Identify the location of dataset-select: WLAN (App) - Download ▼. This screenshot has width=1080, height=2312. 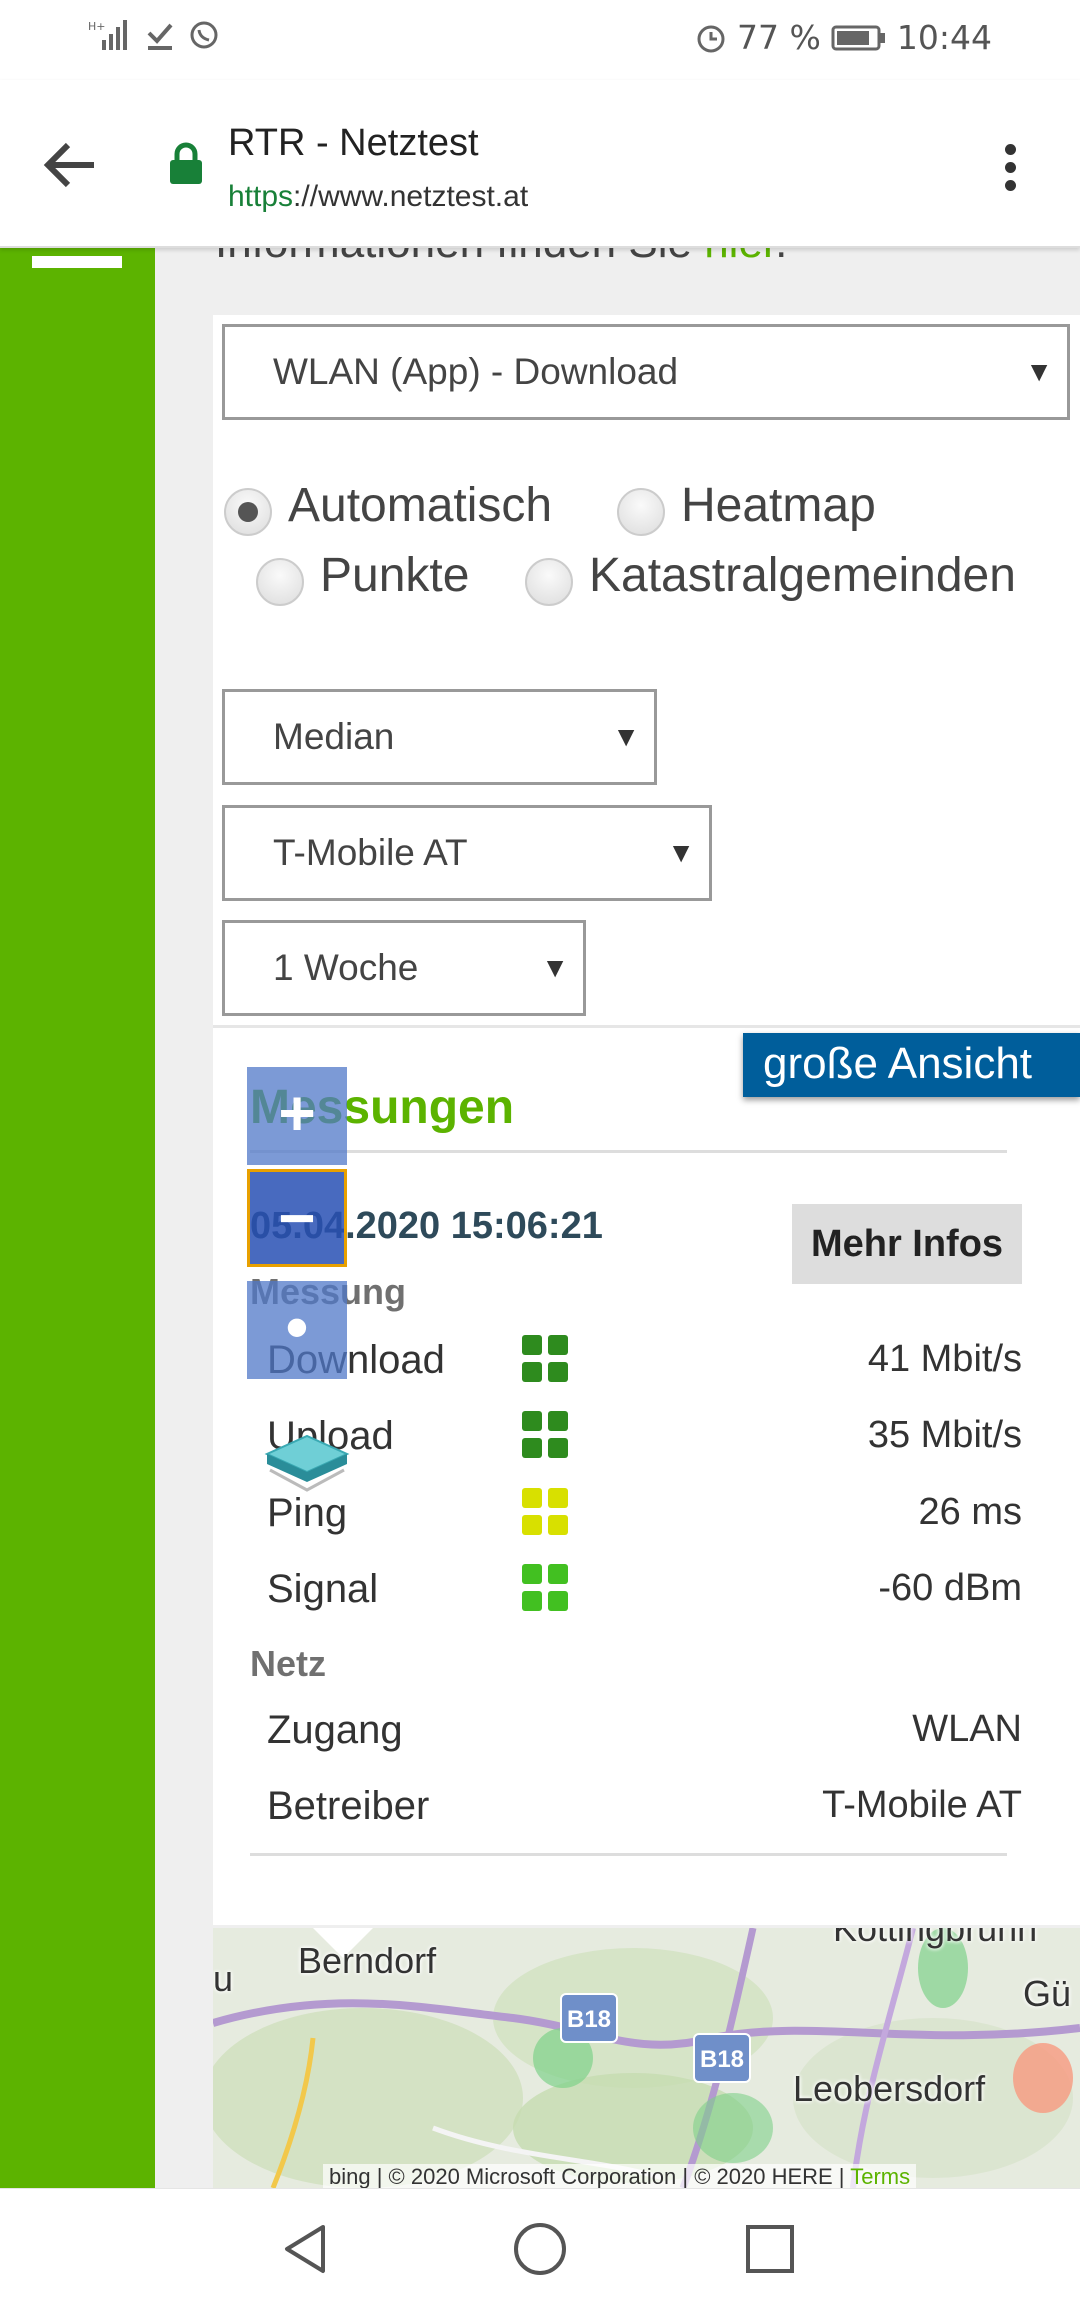
(646, 372).